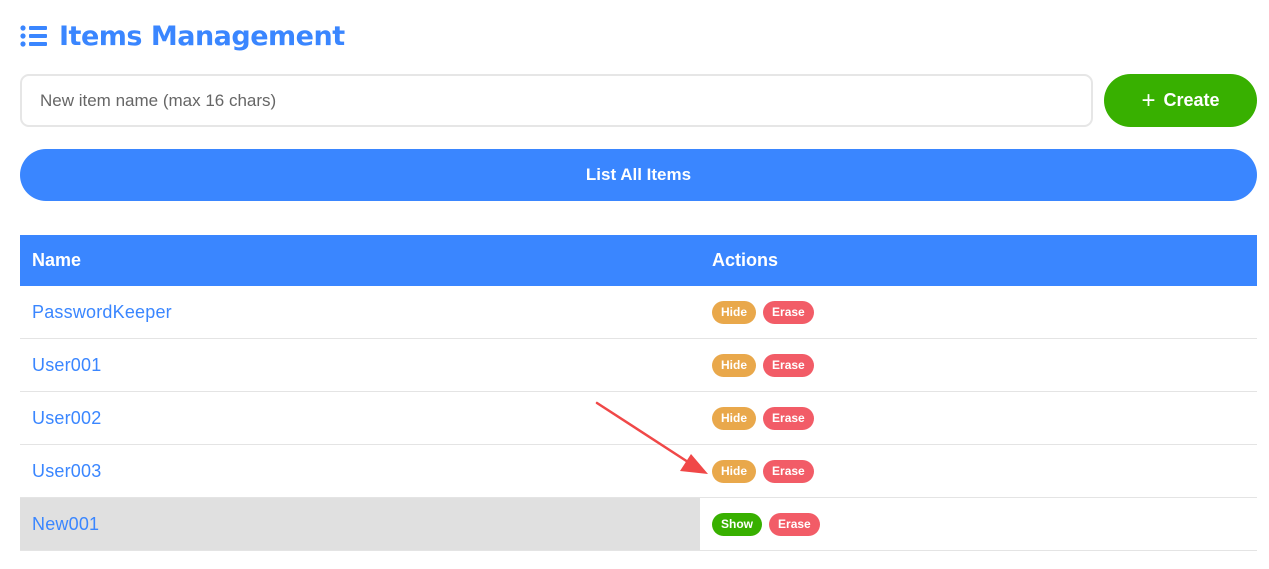 Image resolution: width=1269 pixels, height=569 pixels. Describe the element at coordinates (1148, 100) in the screenshot. I see `plus-icon: +` at that location.